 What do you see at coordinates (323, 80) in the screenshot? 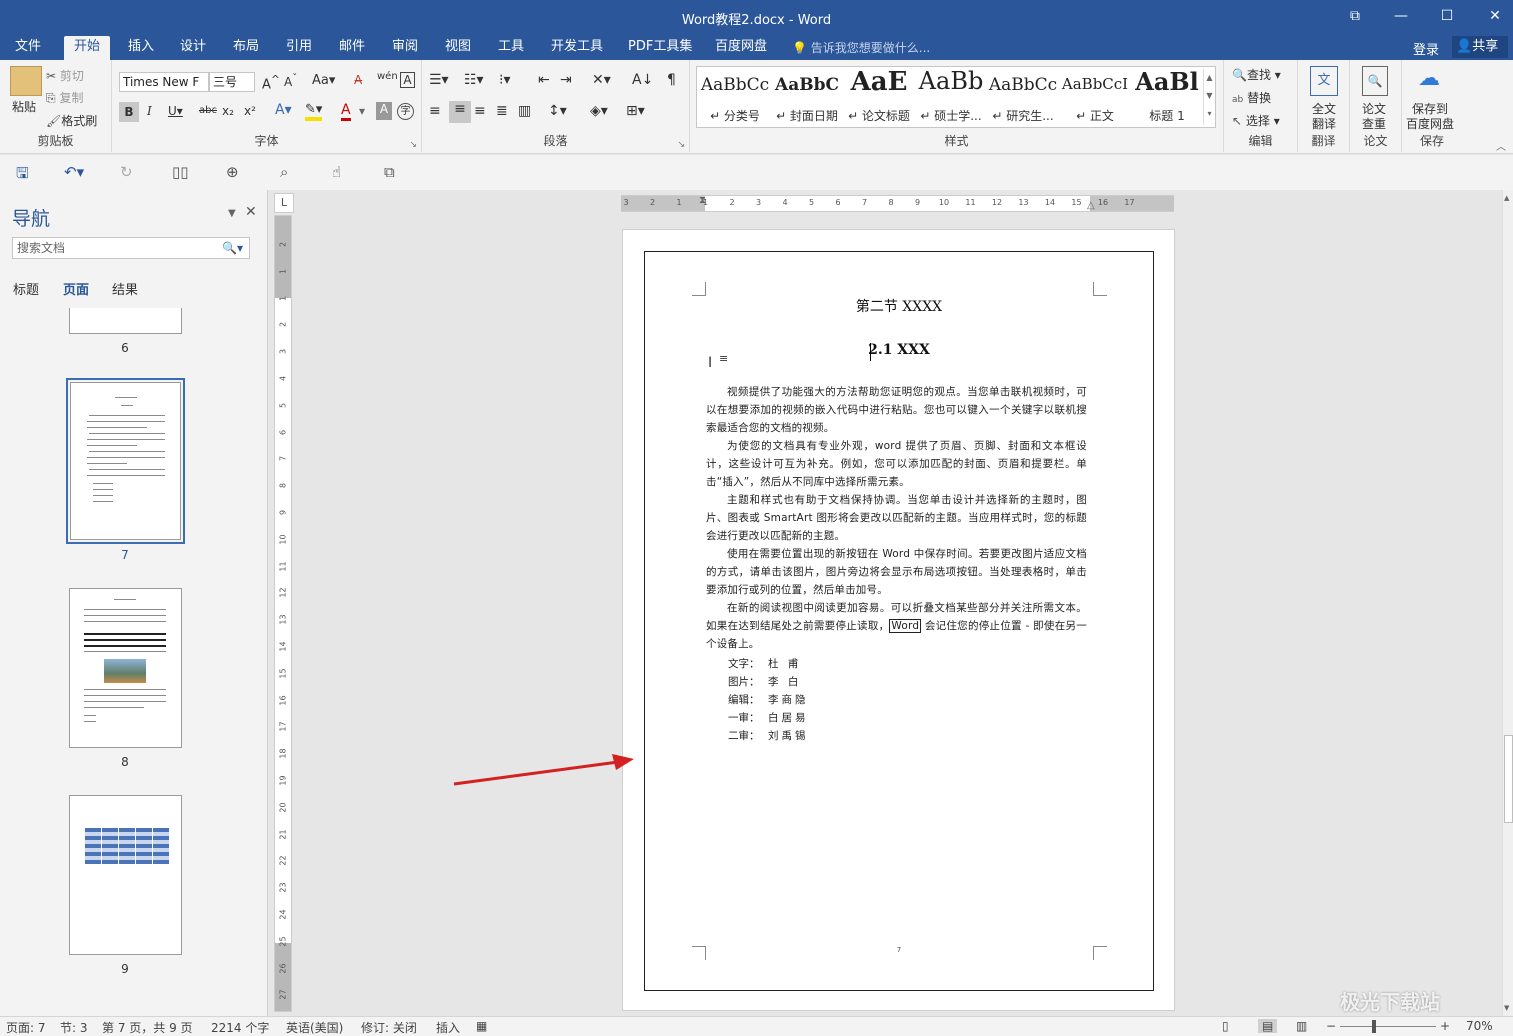
I see `change-case-icon: Aa▾` at bounding box center [323, 80].